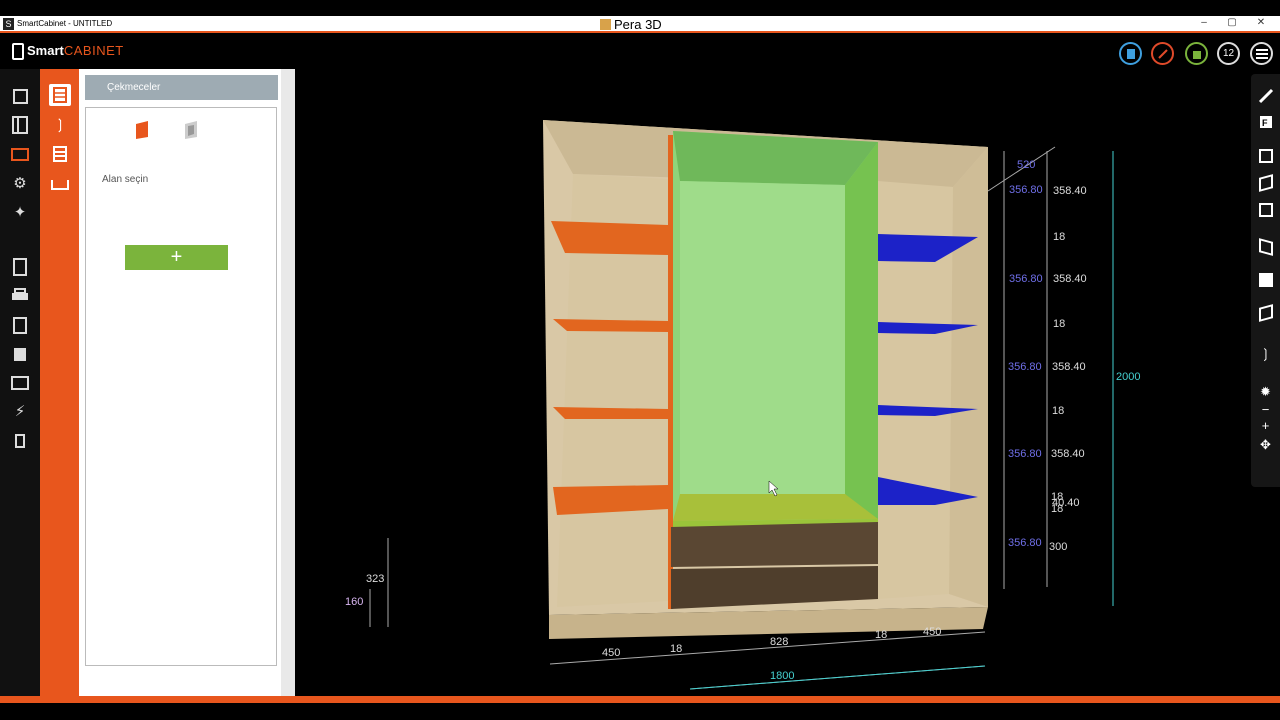 The image size is (1280, 720). What do you see at coordinates (1130, 53) in the screenshot?
I see `document-icon` at bounding box center [1130, 53].